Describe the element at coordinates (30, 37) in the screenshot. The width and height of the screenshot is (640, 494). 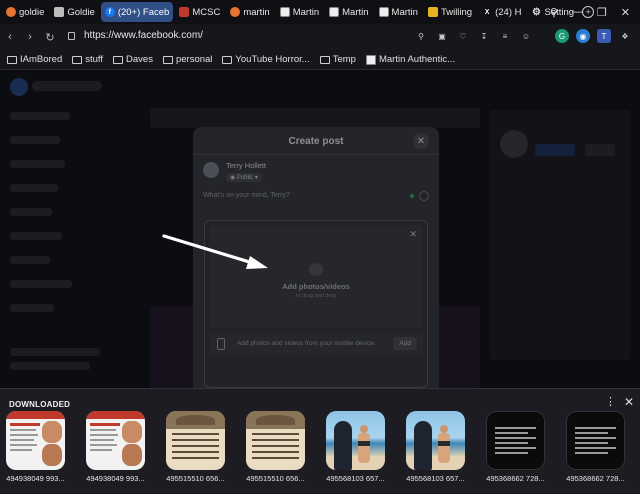
I see `forward-icon: ›` at that location.